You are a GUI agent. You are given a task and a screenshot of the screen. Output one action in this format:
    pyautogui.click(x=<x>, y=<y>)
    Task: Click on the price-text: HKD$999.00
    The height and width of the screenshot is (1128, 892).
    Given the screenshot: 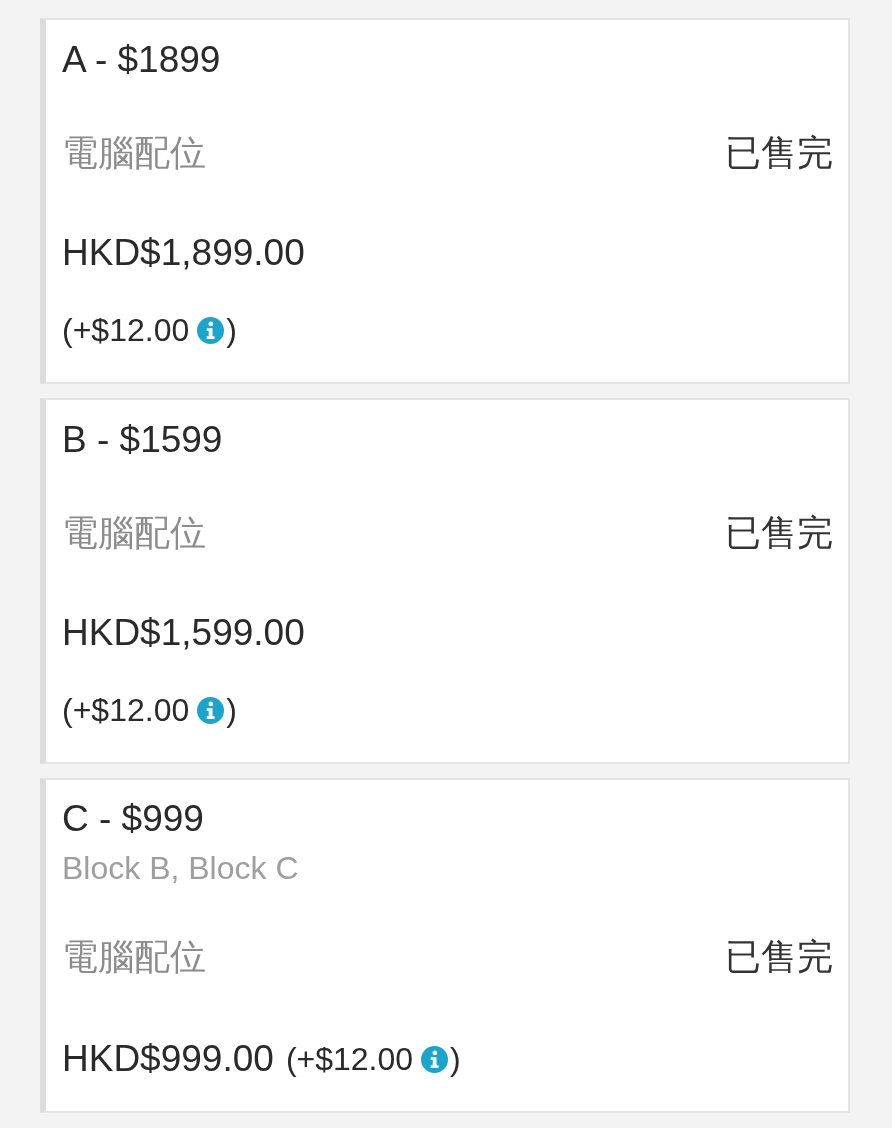 What is the action you would take?
    pyautogui.click(x=168, y=1059)
    